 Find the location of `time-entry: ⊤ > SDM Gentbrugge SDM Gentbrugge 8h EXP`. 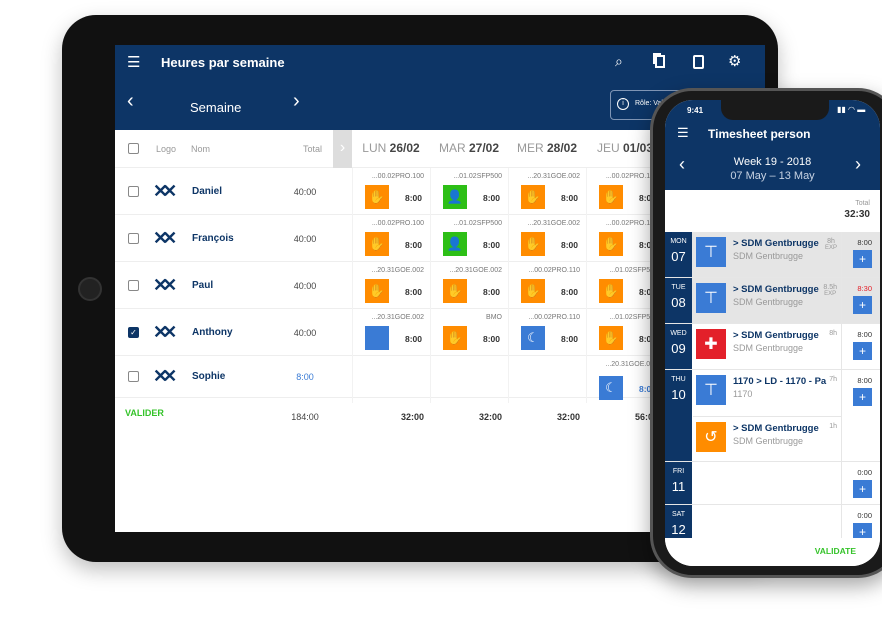

time-entry: ⊤ > SDM Gentbrugge SDM Gentbrugge 8h EXP is located at coordinates (767, 255).